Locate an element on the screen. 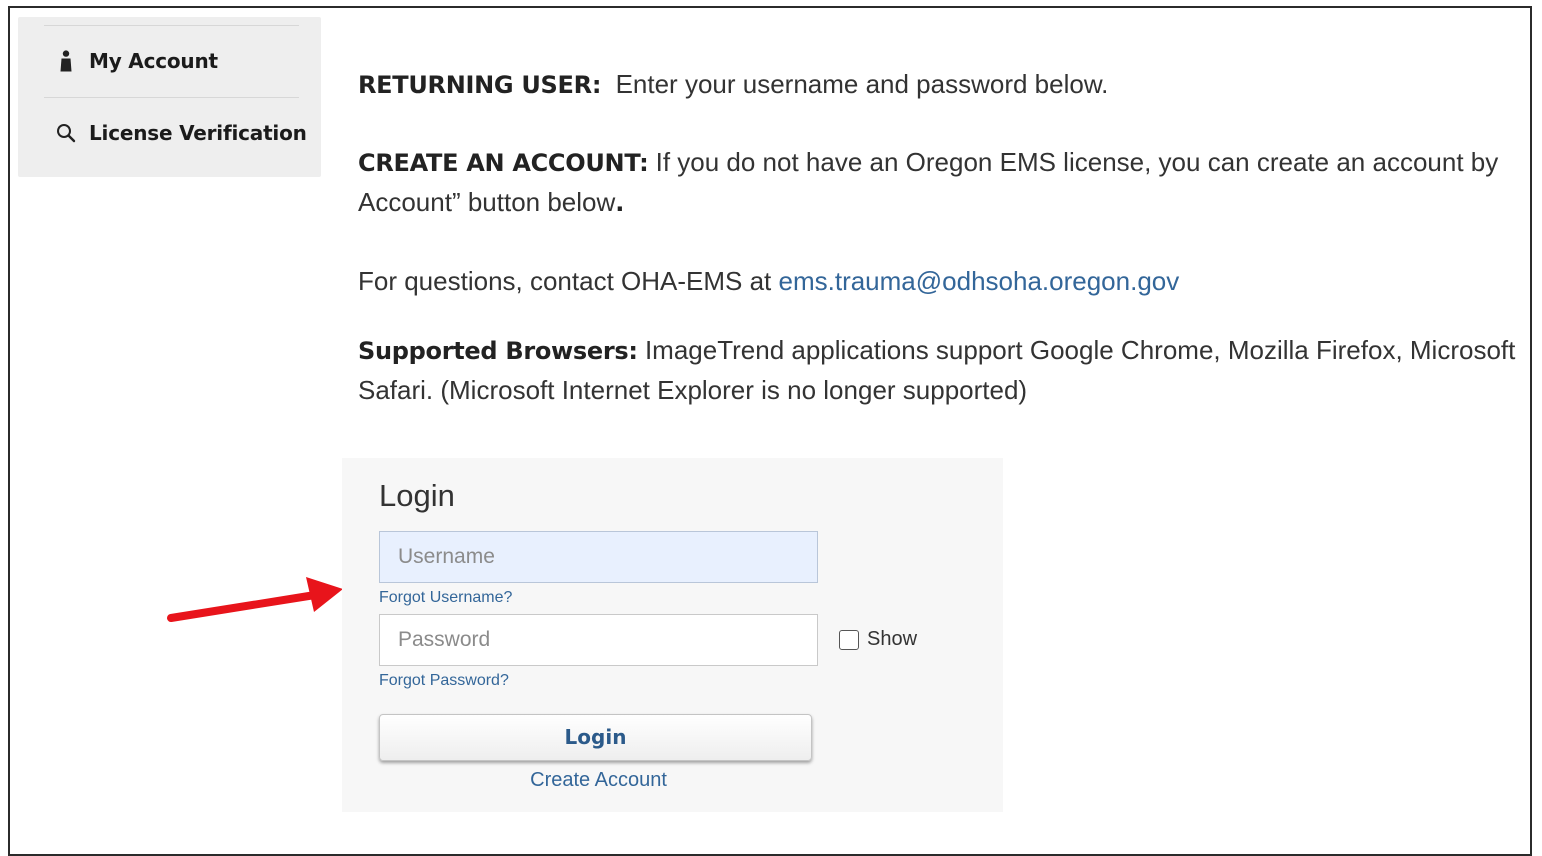 This screenshot has height=856, width=1542. create-account-heading: CREATE AN ACCOUNT: is located at coordinates (503, 163).